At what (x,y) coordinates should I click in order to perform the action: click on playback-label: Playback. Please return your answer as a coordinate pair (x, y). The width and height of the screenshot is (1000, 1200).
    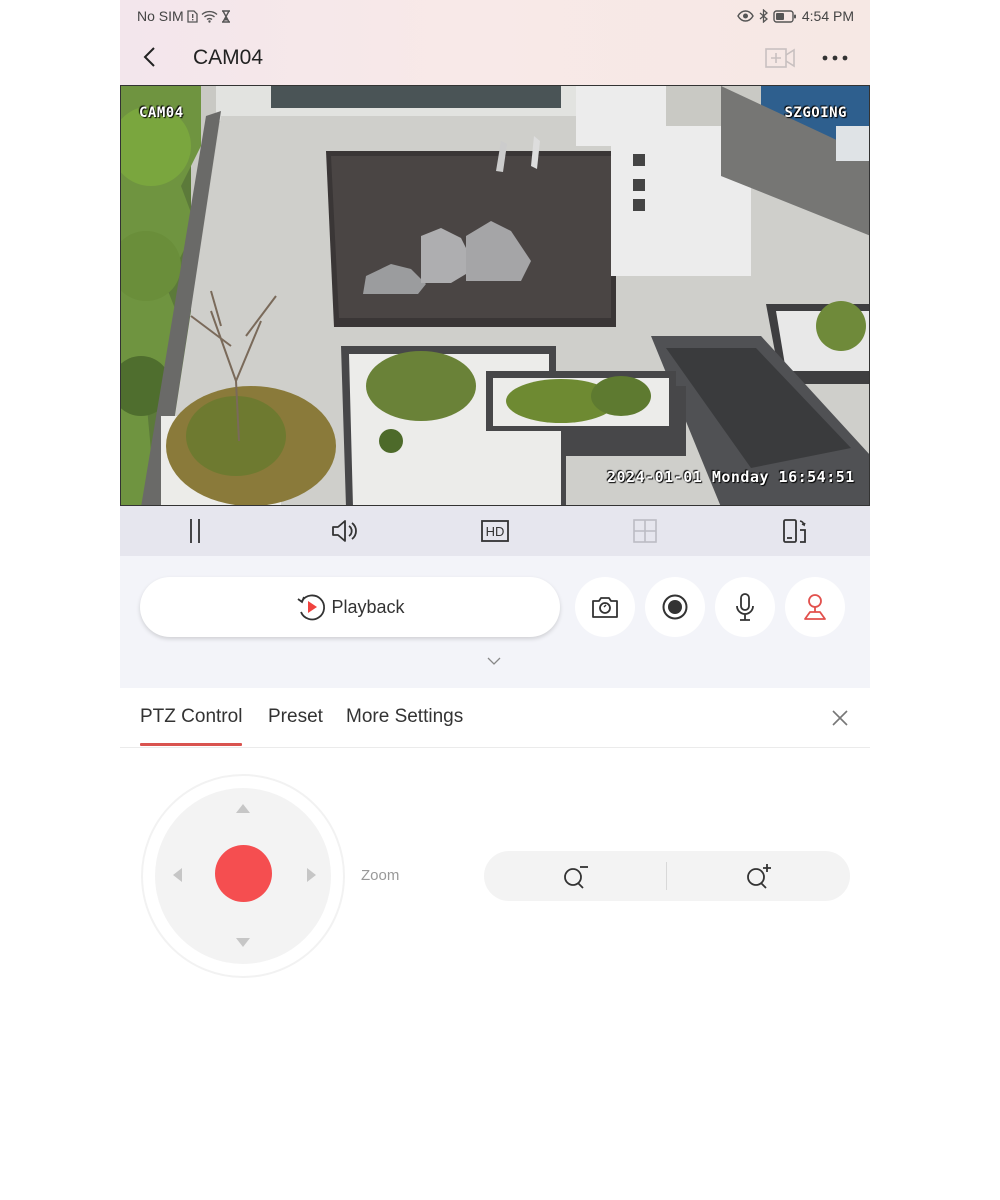
    Looking at the image, I should click on (368, 606).